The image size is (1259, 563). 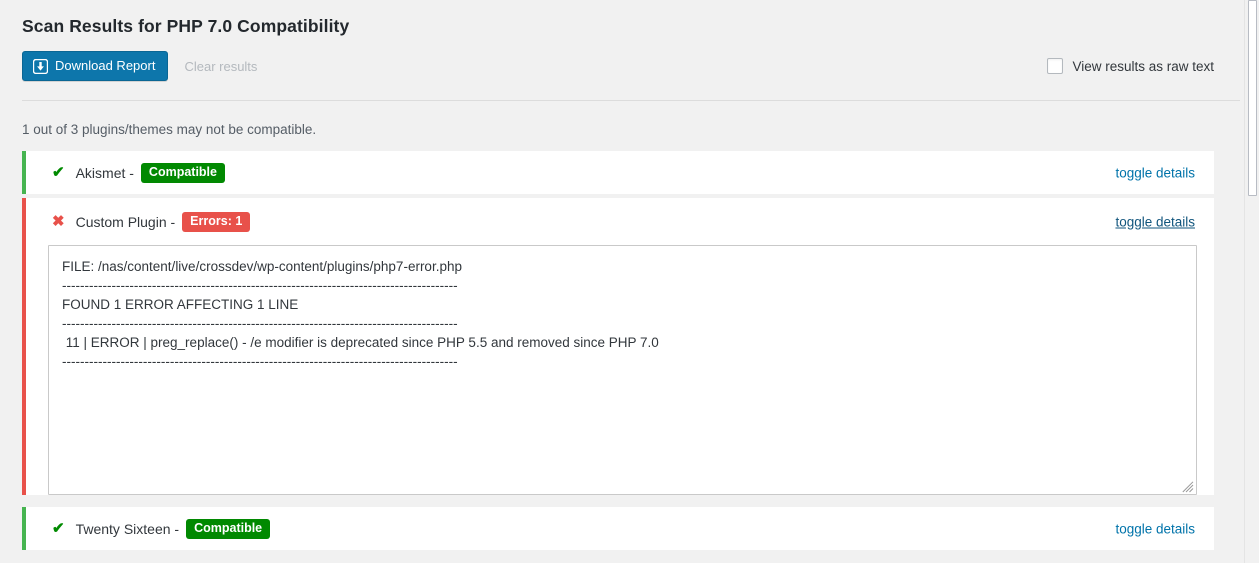 What do you see at coordinates (216, 221) in the screenshot?
I see `status-badge: Errors: 1` at bounding box center [216, 221].